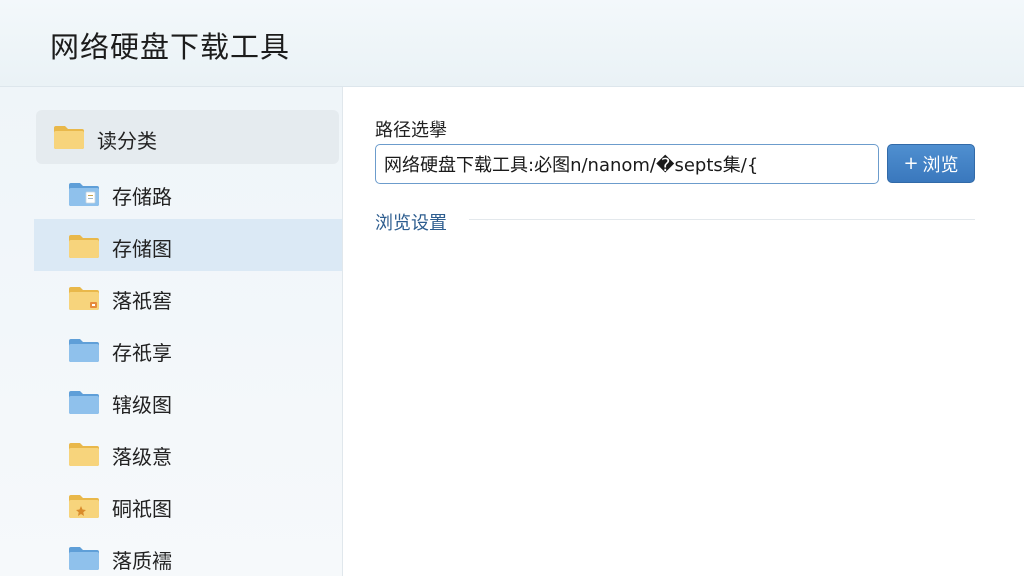 The height and width of the screenshot is (576, 1024). What do you see at coordinates (188, 297) in the screenshot?
I see `sidebar-item-3: 落祇窖` at bounding box center [188, 297].